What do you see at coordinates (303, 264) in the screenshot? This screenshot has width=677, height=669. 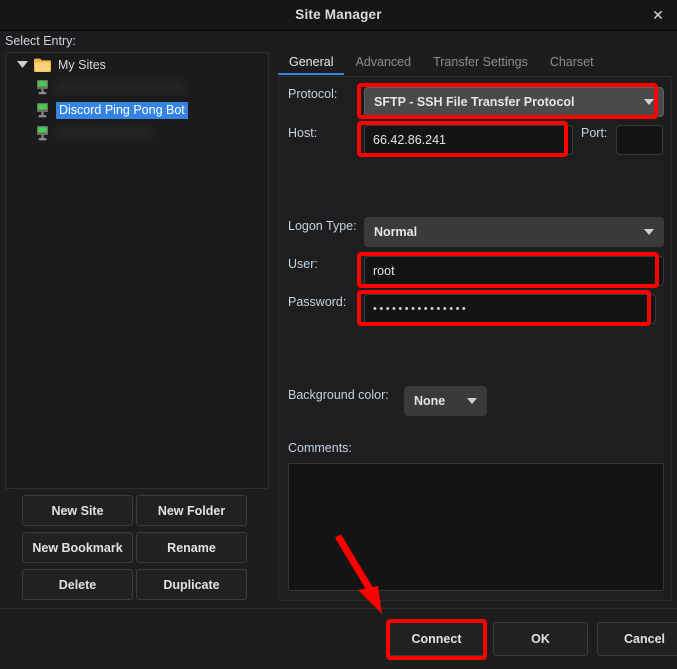 I see `user-label: User:` at bounding box center [303, 264].